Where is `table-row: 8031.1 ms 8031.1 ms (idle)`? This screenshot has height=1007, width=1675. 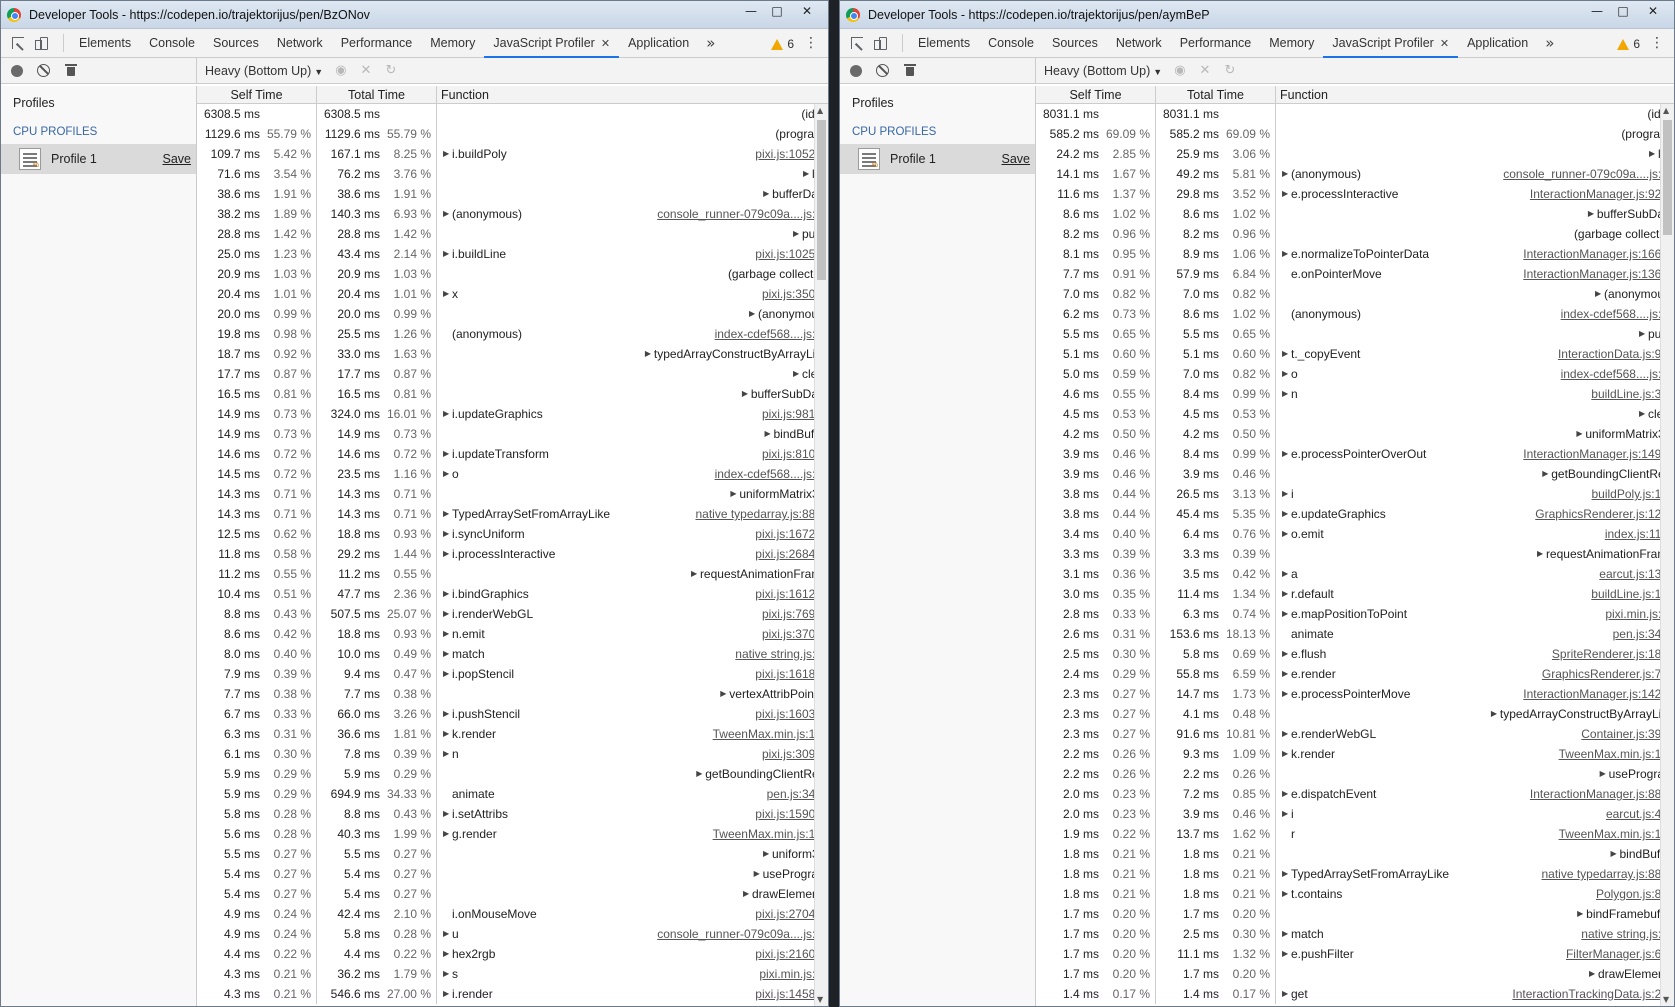 table-row: 8031.1 ms 8031.1 ms (idle) is located at coordinates (1355, 114).